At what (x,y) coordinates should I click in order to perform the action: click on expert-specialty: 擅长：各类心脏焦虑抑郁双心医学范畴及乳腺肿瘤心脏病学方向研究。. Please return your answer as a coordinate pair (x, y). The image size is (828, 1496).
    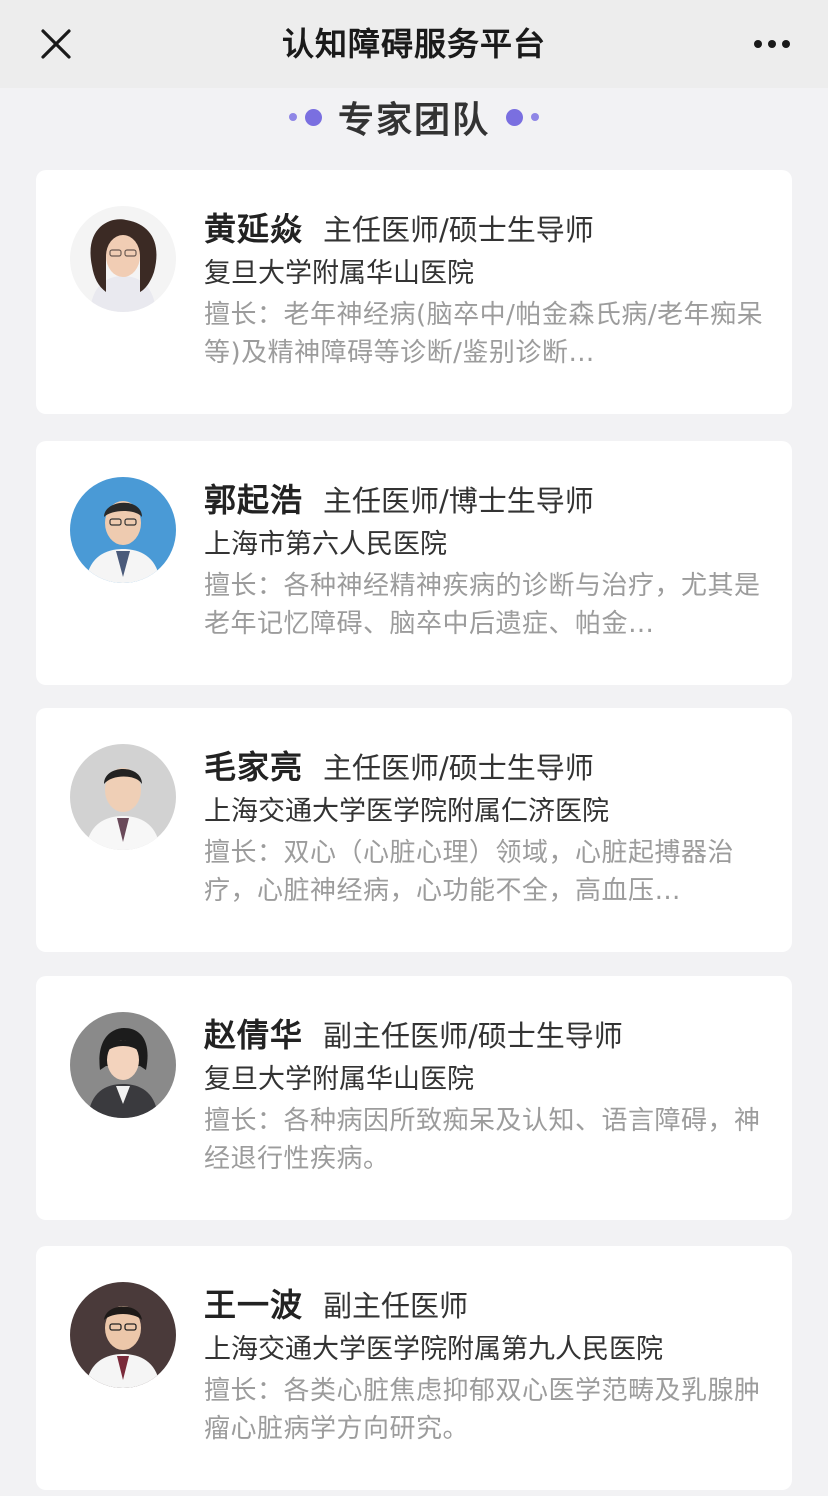
    Looking at the image, I should click on (482, 1410).